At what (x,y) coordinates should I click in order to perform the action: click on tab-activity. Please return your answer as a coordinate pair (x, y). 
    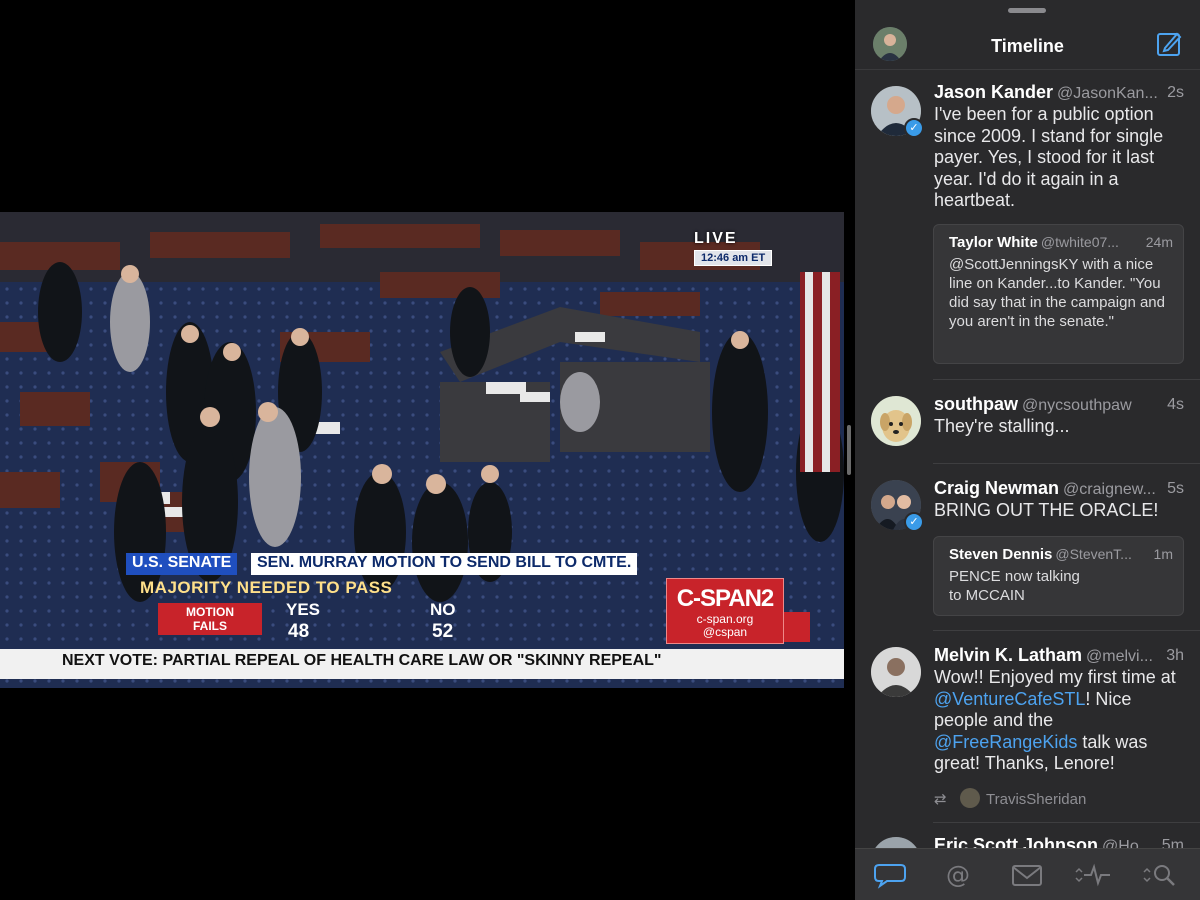
    Looking at the image, I should click on (1094, 875).